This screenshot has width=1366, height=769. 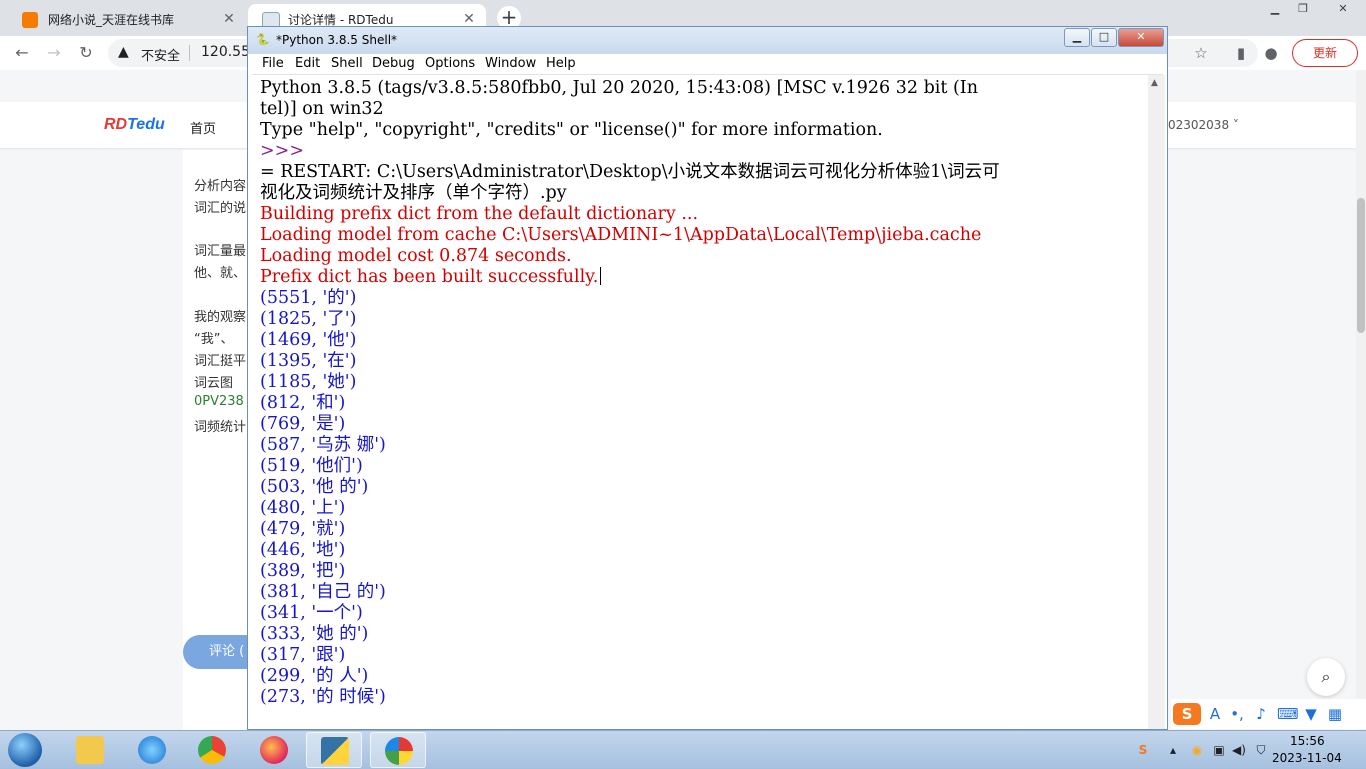 What do you see at coordinates (1303, 10) in the screenshot?
I see `restore-window-icon: ❐` at bounding box center [1303, 10].